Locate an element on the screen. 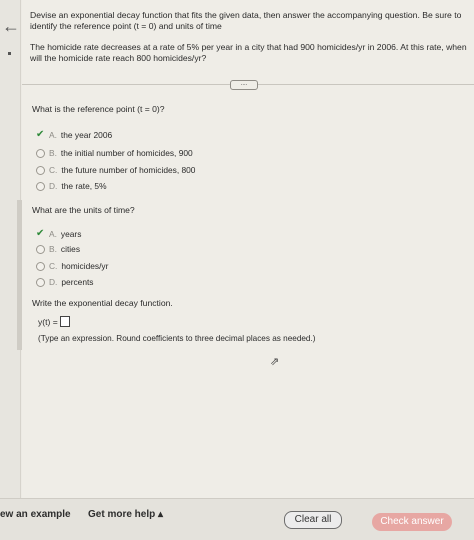 Image resolution: width=474 pixels, height=540 pixels. gutter-dot is located at coordinates (9, 53).